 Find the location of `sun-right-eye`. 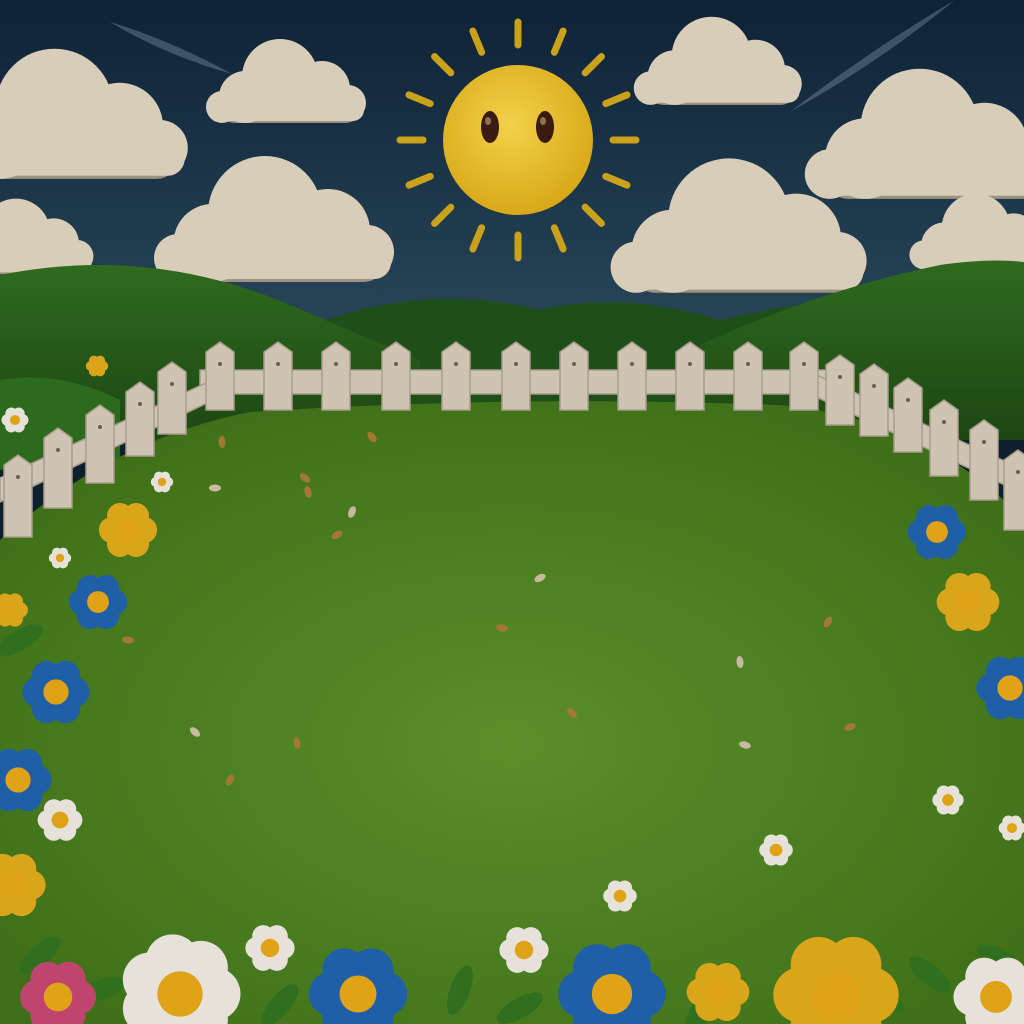

sun-right-eye is located at coordinates (545, 127).